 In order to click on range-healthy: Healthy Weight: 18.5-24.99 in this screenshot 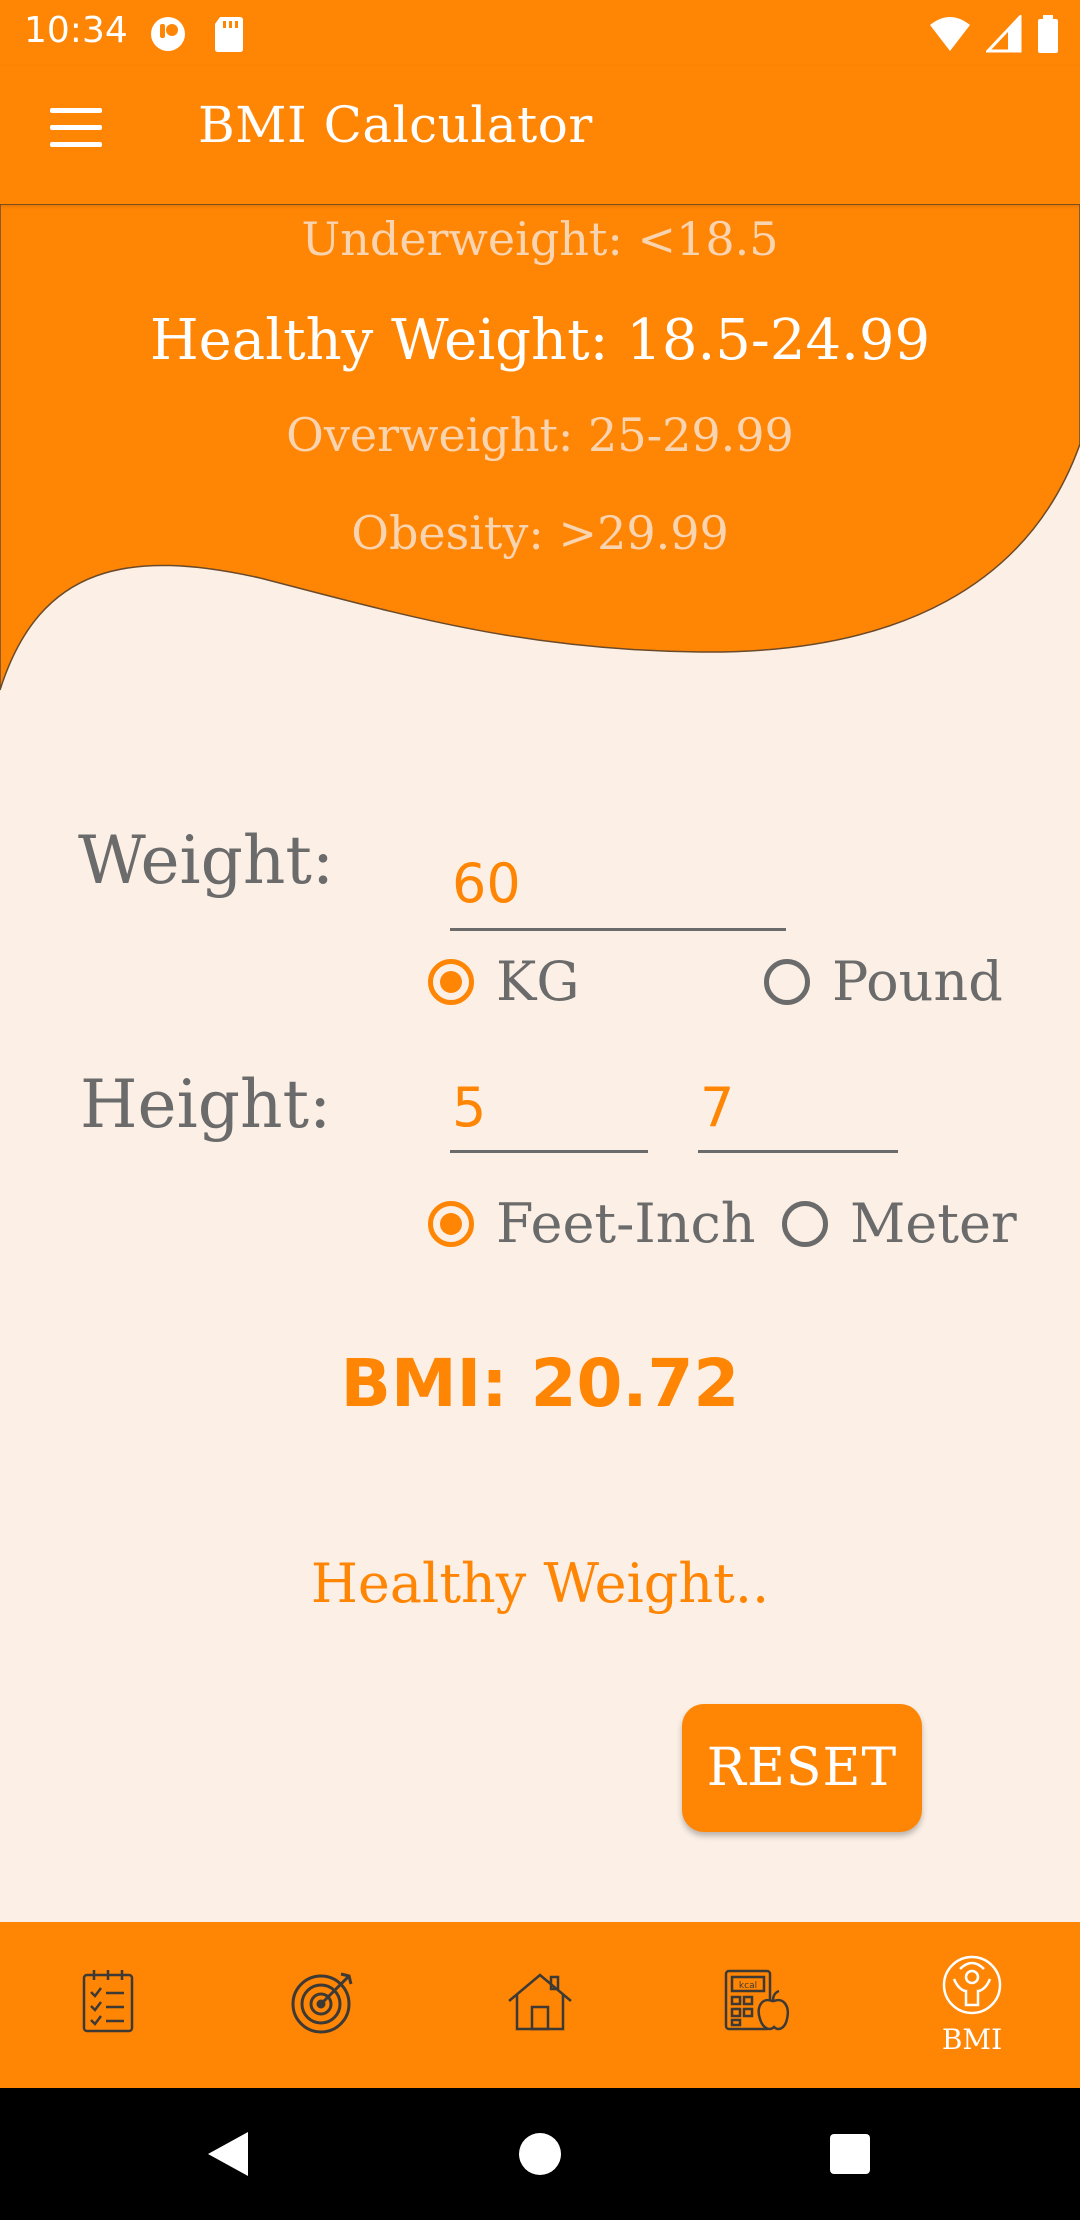, I will do `click(540, 340)`.